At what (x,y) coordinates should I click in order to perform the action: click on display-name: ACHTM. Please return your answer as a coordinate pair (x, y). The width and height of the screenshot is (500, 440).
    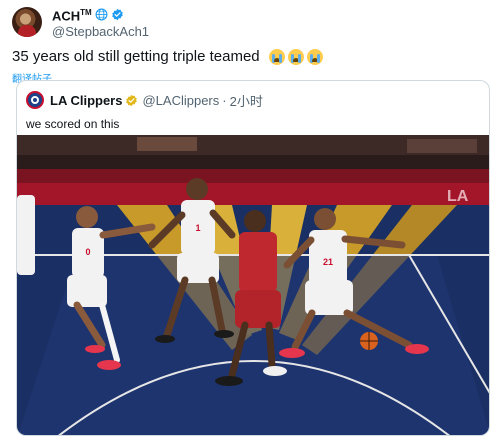
    Looking at the image, I should click on (72, 14).